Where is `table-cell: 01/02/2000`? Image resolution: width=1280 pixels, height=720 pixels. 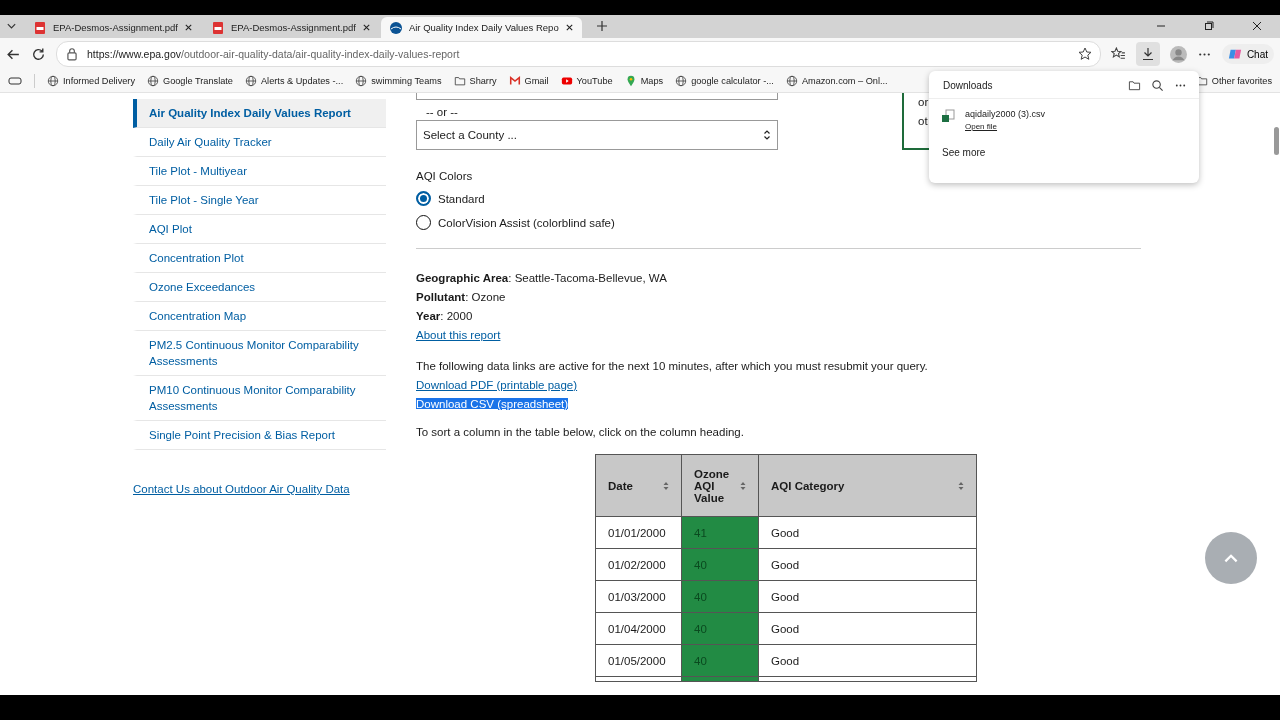 table-cell: 01/02/2000 is located at coordinates (638, 564).